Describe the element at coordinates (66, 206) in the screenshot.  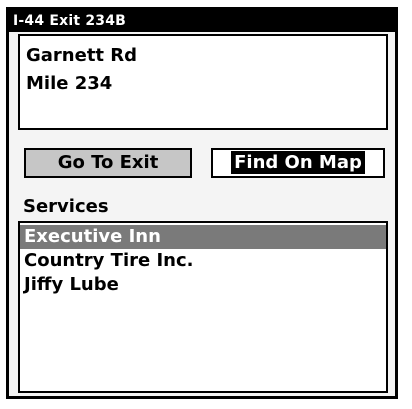
I see `services-heading: Services` at that location.